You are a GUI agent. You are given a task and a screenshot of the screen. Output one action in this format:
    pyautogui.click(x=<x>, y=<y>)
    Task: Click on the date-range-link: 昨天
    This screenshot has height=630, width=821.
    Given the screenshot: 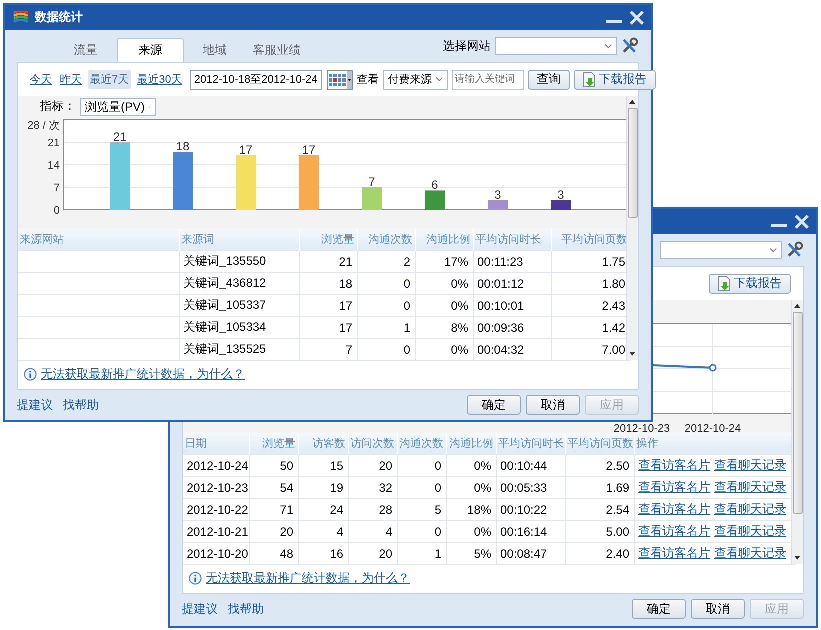 What is the action you would take?
    pyautogui.click(x=71, y=79)
    